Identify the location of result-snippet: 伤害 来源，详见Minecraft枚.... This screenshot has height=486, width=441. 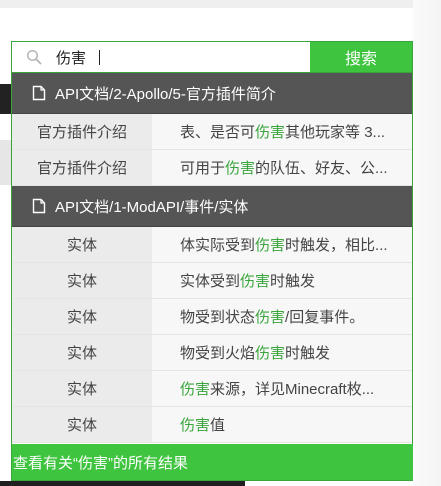
(282, 388).